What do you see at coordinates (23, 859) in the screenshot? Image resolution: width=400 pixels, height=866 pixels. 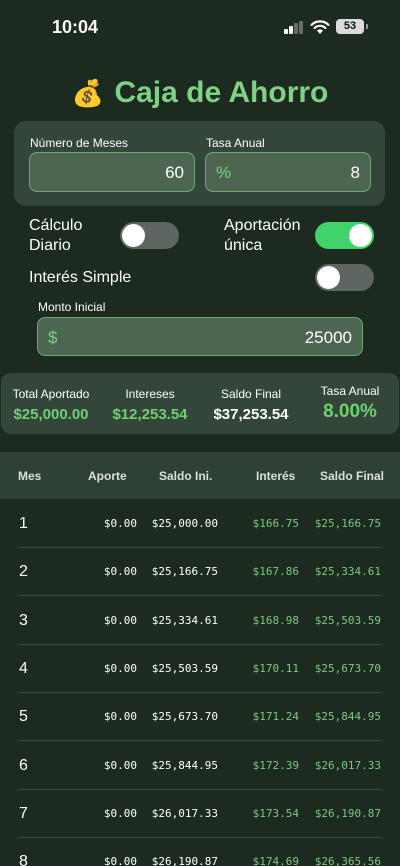 I see `cell-mes: 8` at bounding box center [23, 859].